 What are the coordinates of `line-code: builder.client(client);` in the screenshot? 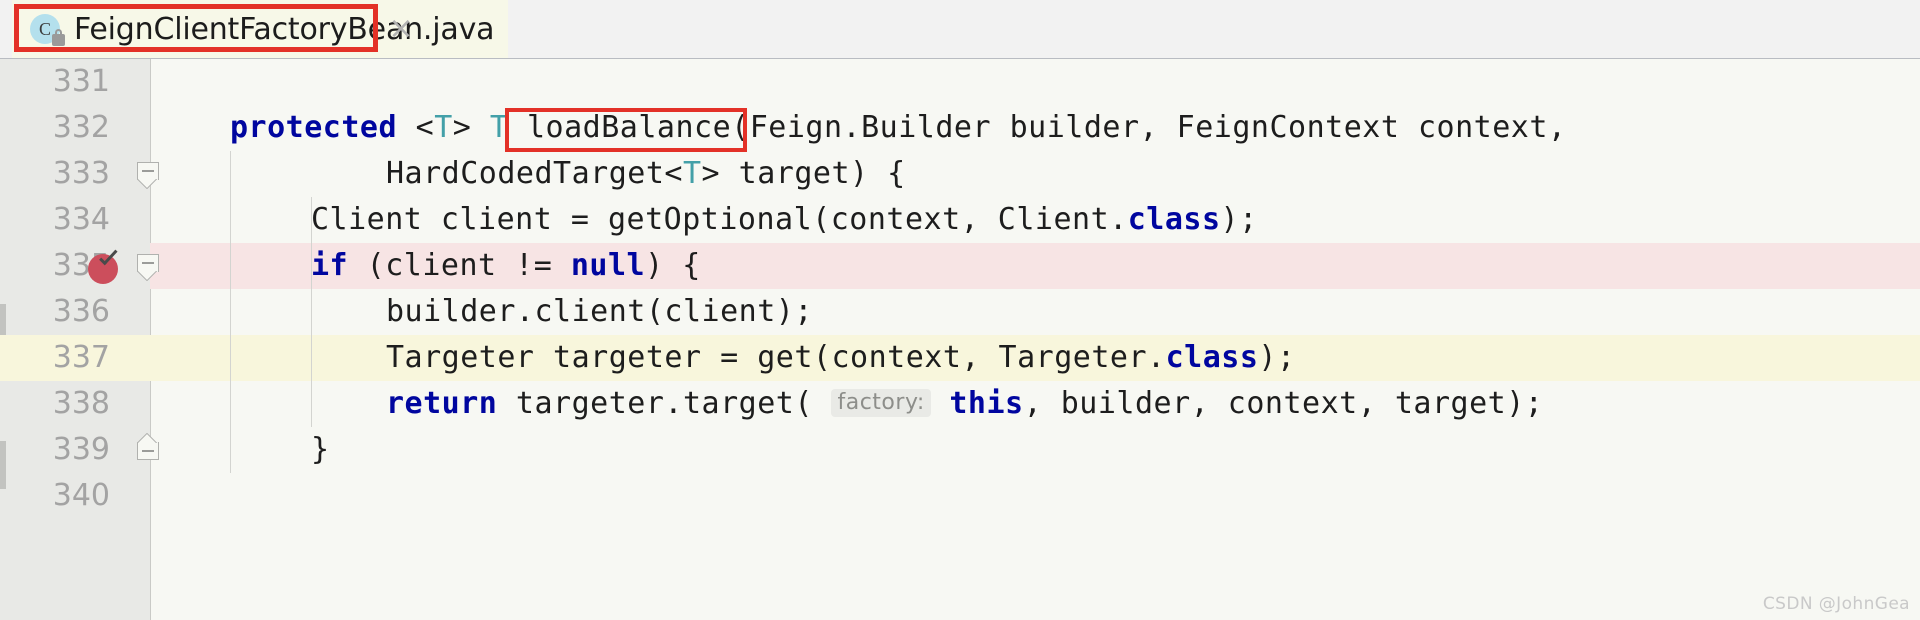 It's located at (599, 311).